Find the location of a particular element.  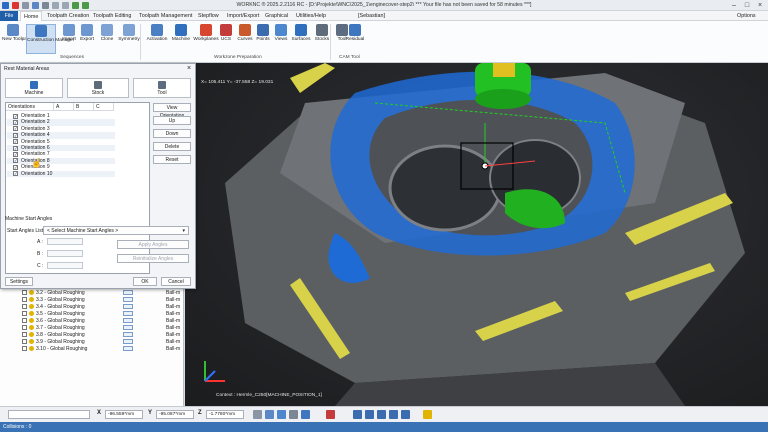

residual-button: Residual is located at coordinates (355, 39).